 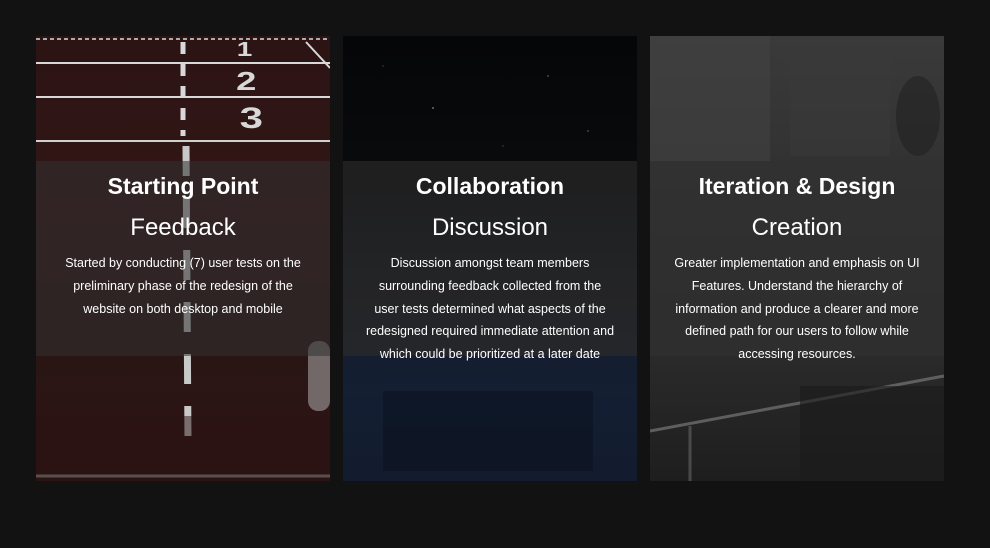 What do you see at coordinates (246, 81) in the screenshot?
I see `lane-number-2: 2` at bounding box center [246, 81].